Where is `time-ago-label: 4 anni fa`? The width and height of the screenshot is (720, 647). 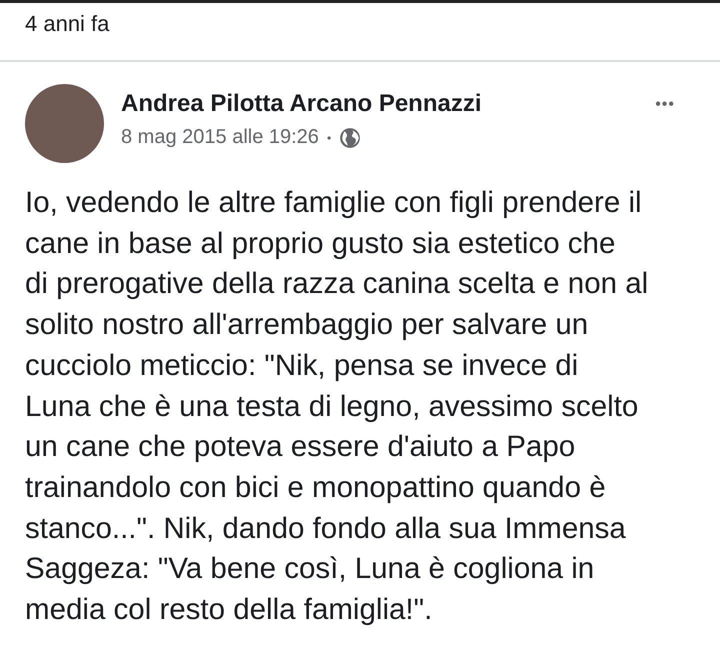
time-ago-label: 4 anni fa is located at coordinates (67, 24).